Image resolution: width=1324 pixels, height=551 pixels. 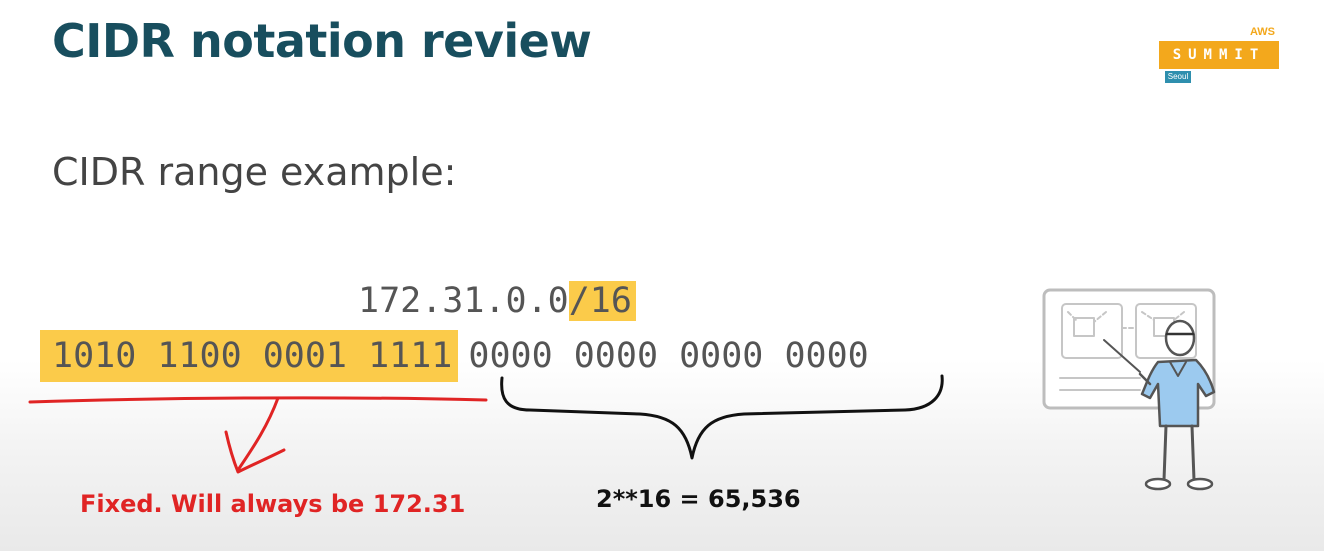 I want to click on host-bits-brace, so click(x=722, y=417).